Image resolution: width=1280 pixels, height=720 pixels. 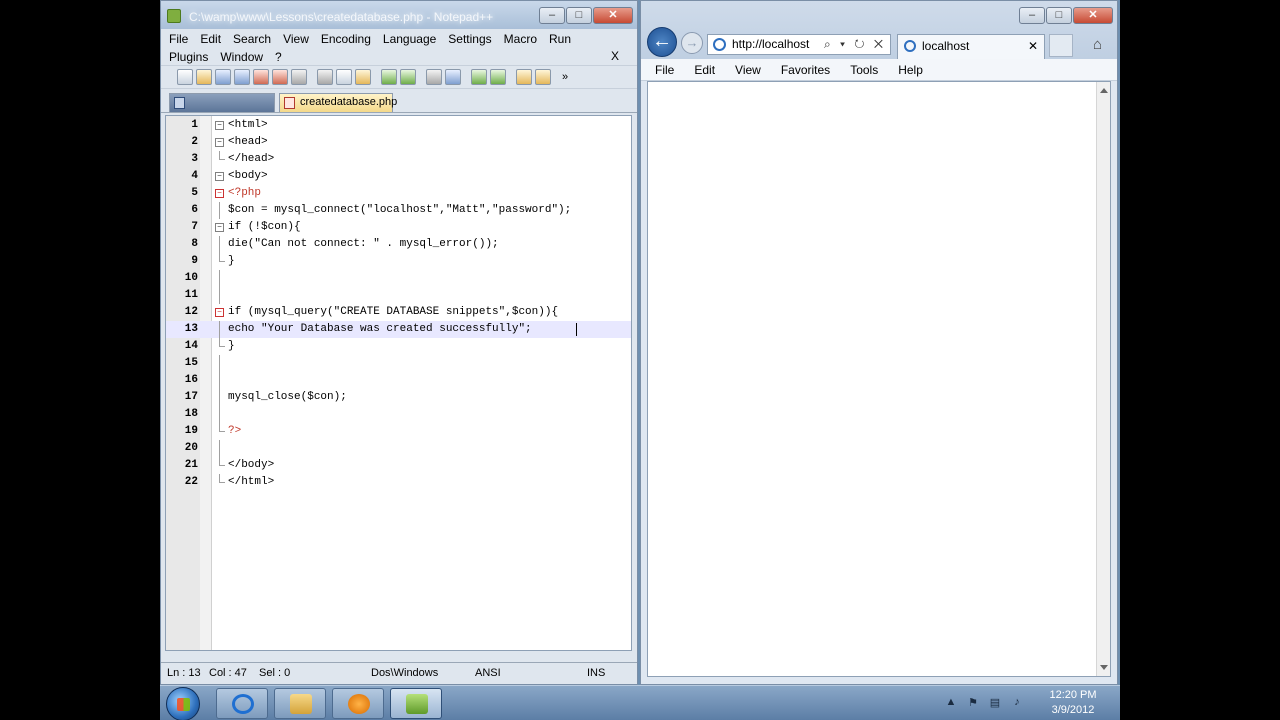 I want to click on menu-tools: Tools, so click(x=864, y=70).